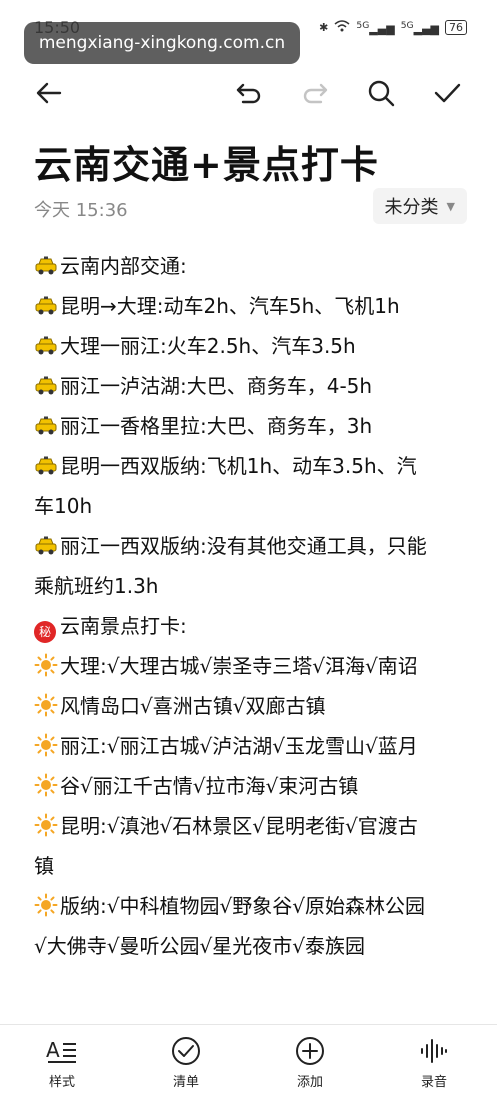 The width and height of the screenshot is (497, 1093). I want to click on note-line: 版纳:√中科植物园√野象谷√原始森林公园, so click(254, 906).